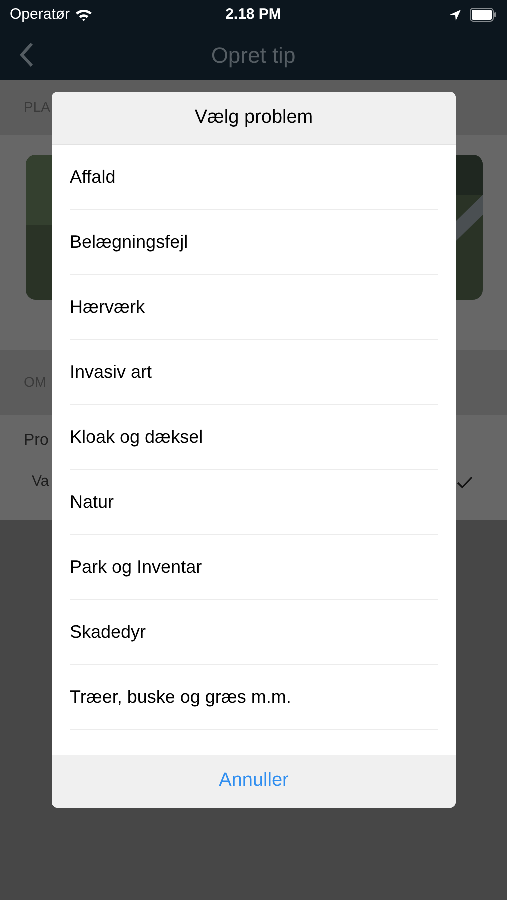  I want to click on carrier-name: Operatør, so click(40, 14).